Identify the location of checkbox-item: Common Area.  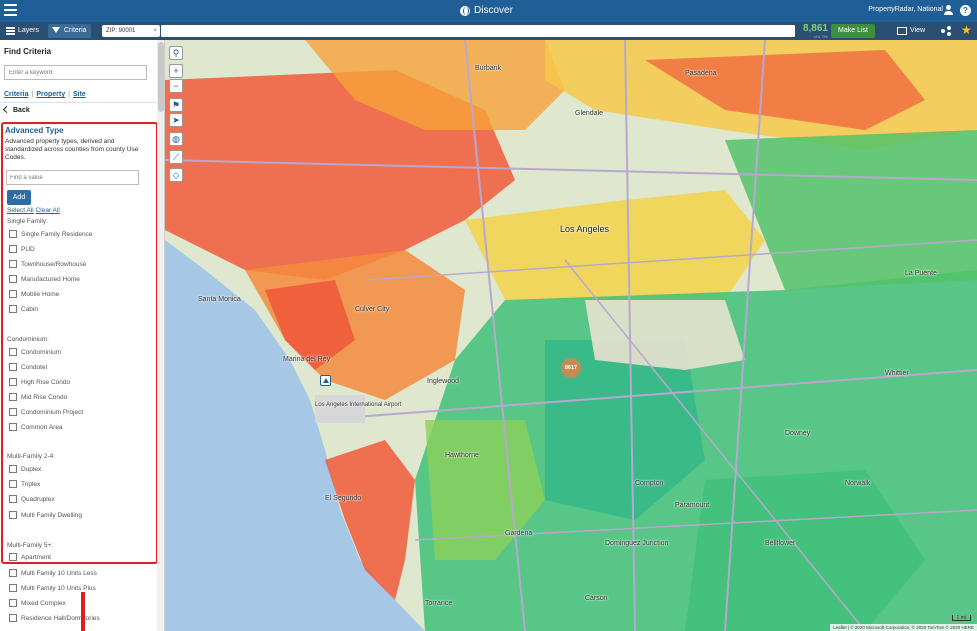
(36, 428).